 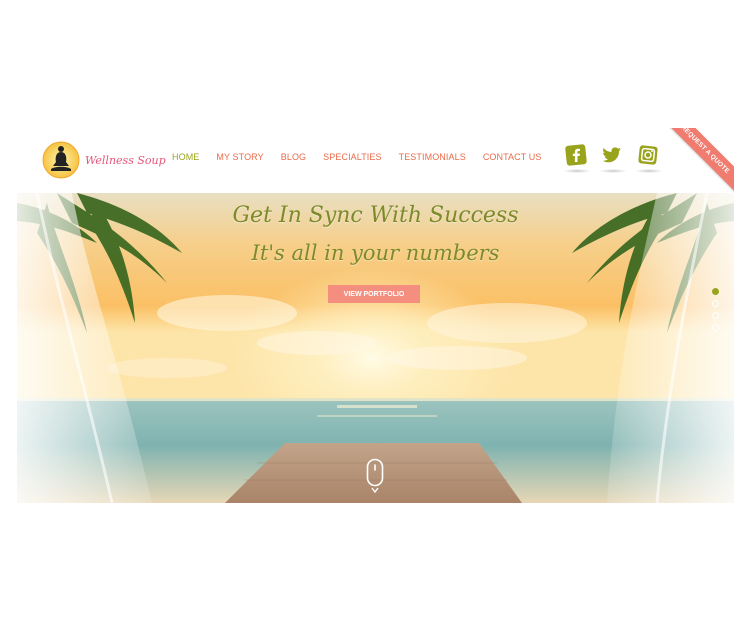 I want to click on nav-testimonials: TESTIMONIALS, so click(x=432, y=157).